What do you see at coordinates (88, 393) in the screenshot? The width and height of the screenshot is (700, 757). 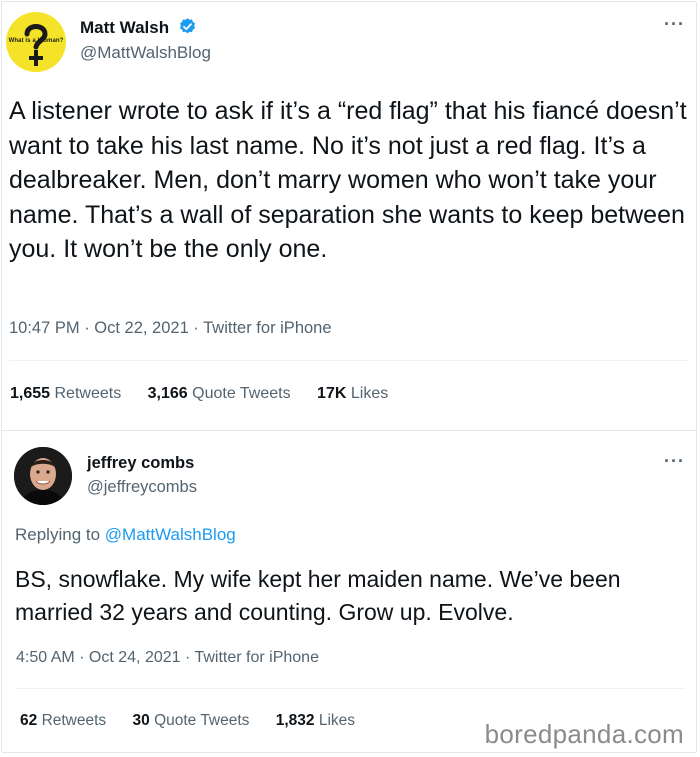 I see `retweets-label: Retweets` at bounding box center [88, 393].